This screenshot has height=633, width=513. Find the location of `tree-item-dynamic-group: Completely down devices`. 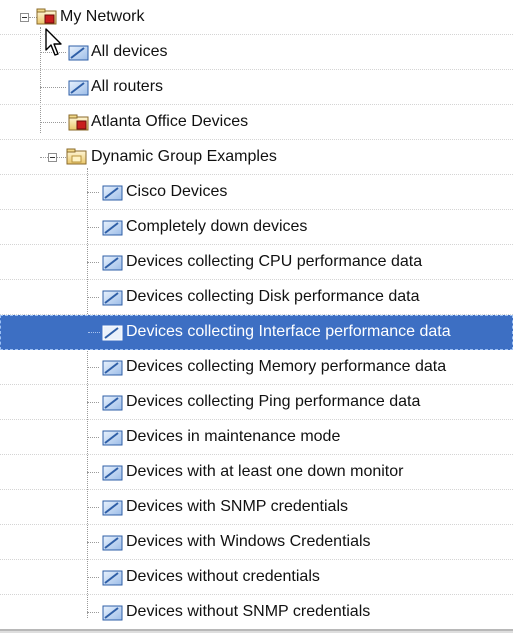

tree-item-dynamic-group: Completely down devices is located at coordinates (256, 227).